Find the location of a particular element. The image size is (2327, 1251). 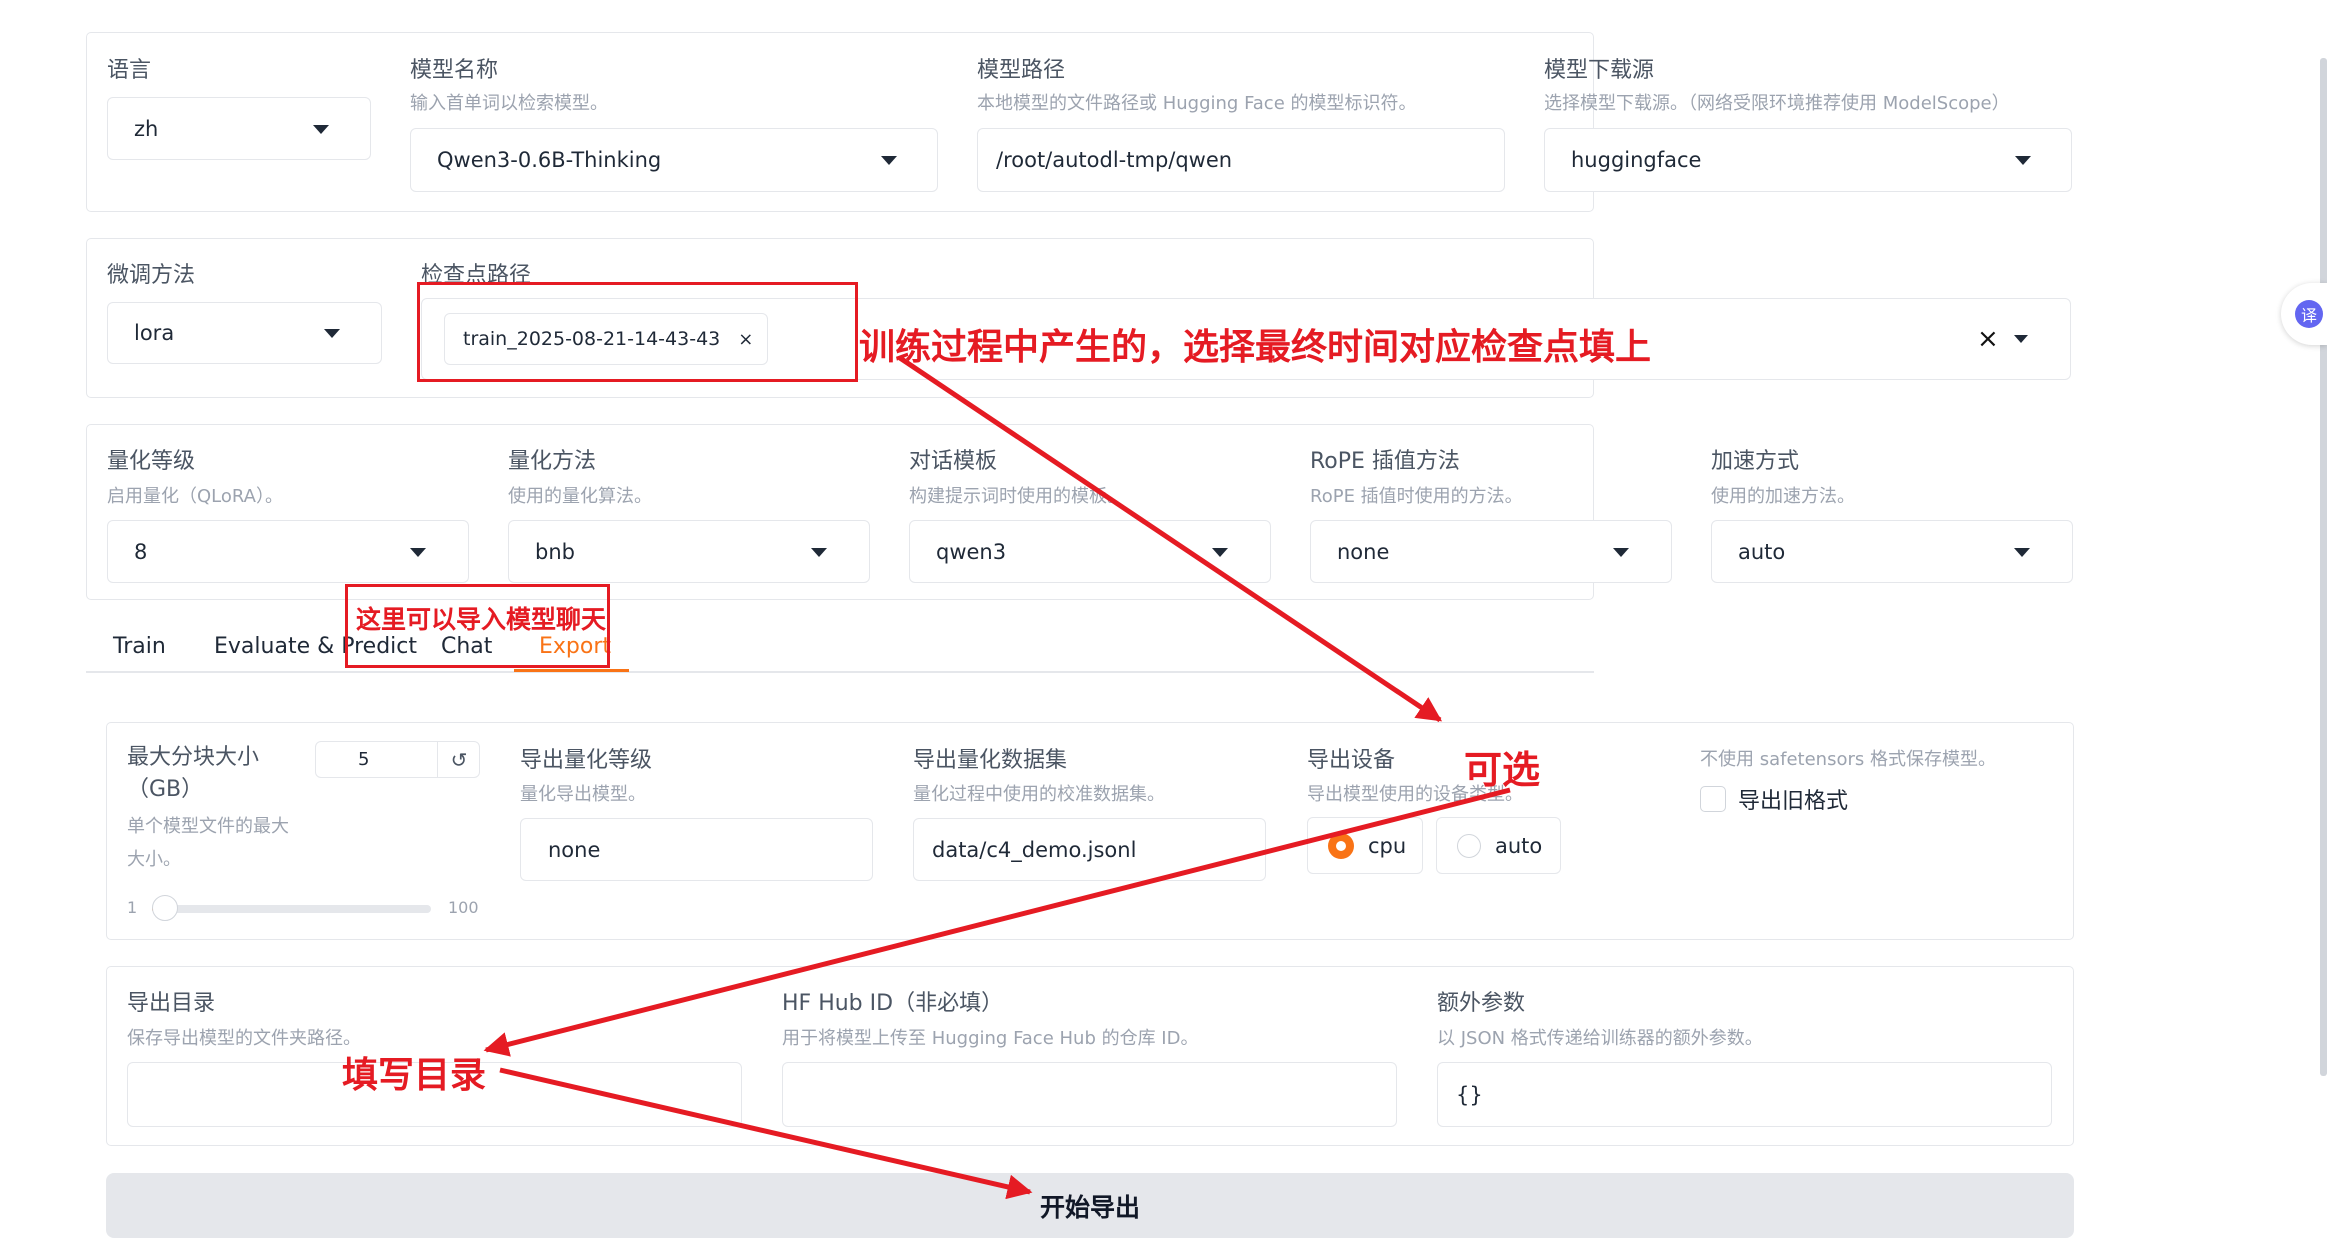

arrow-optional-to-dir is located at coordinates (997, 922).